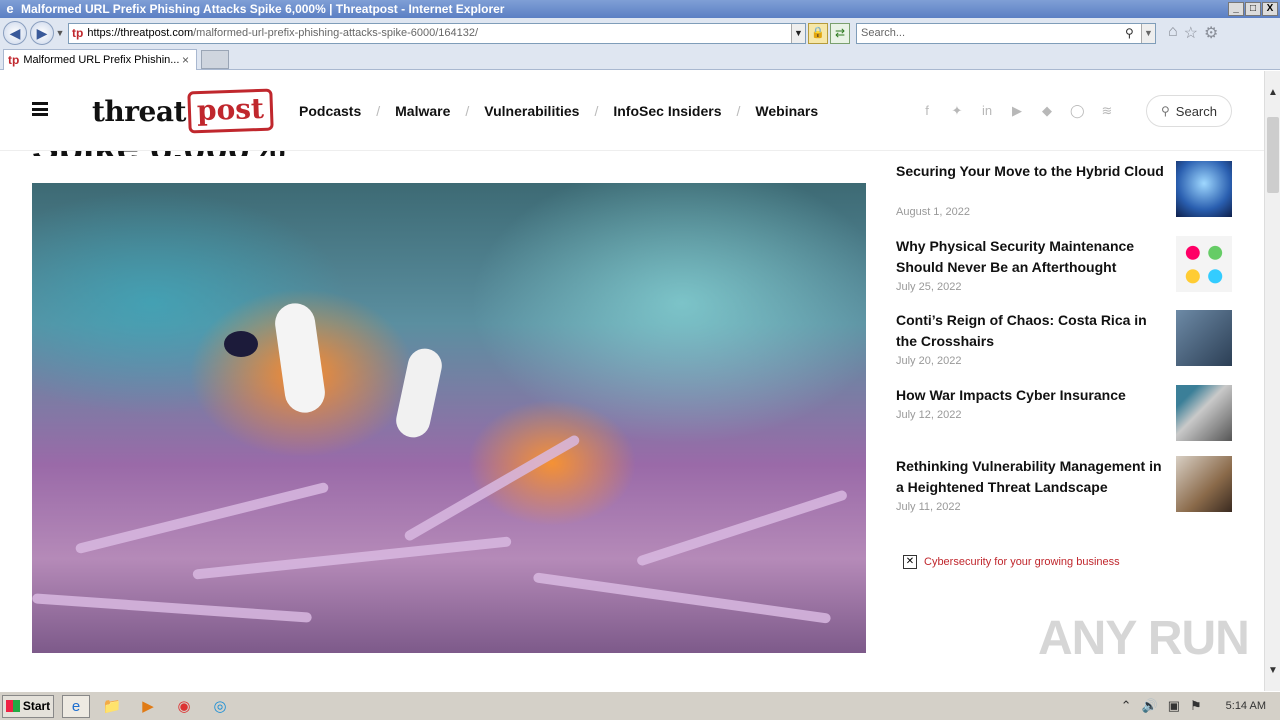 The height and width of the screenshot is (720, 1280). I want to click on favorites-star-icon: ☆, so click(1191, 33).